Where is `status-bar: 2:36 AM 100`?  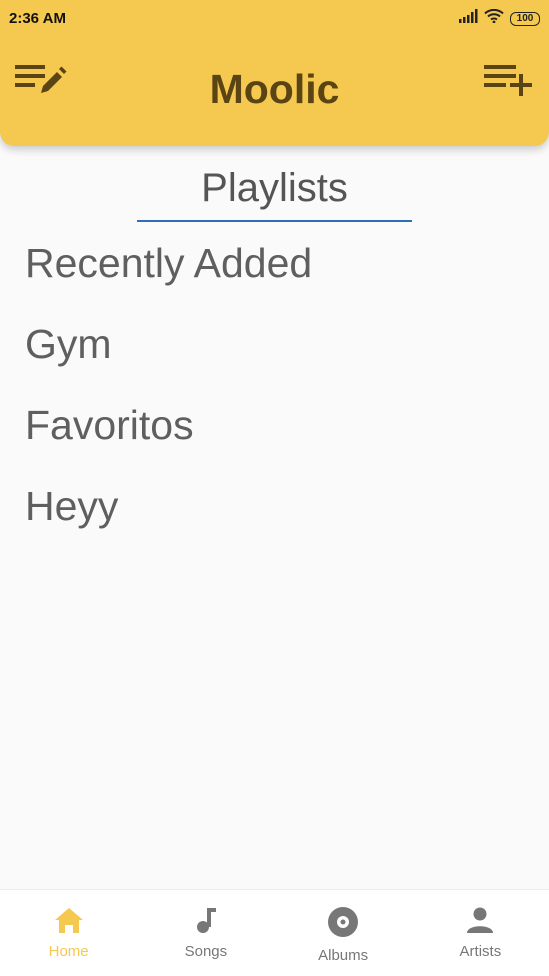
status-bar: 2:36 AM 100 is located at coordinates (274, 18).